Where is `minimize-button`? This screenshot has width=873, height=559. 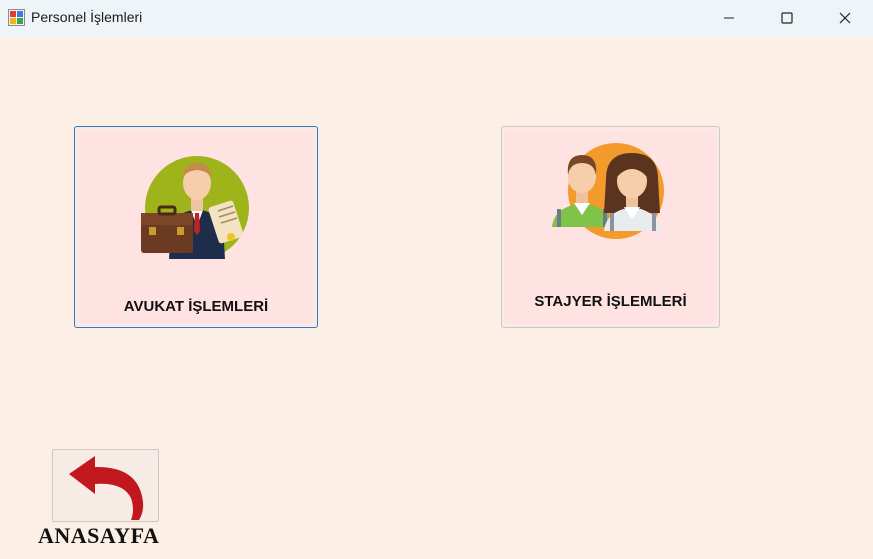
minimize-button is located at coordinates (729, 18).